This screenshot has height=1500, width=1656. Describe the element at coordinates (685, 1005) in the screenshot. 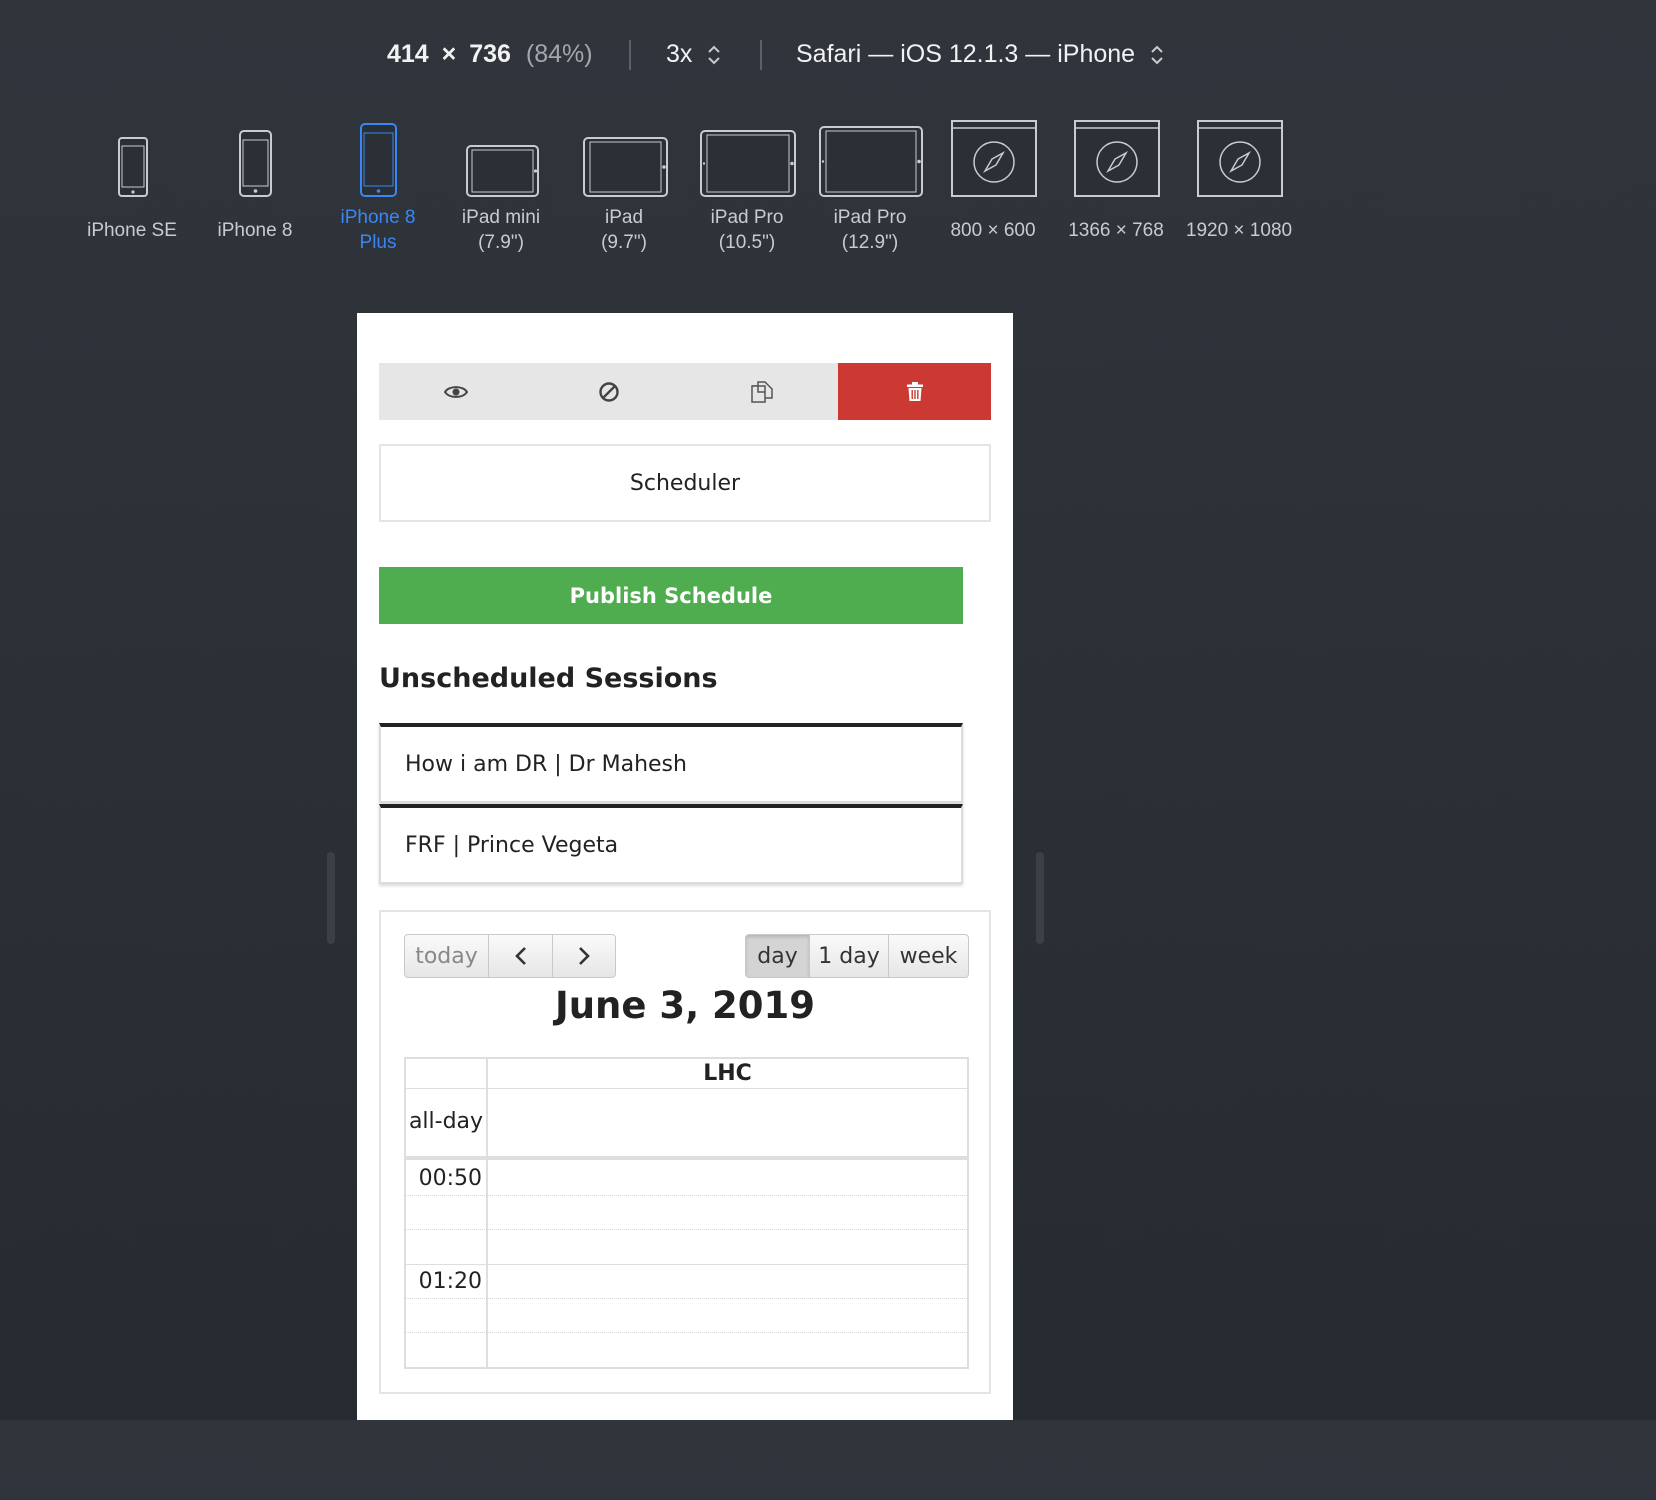

I see `calendar-date-title: June 3, 2019` at that location.